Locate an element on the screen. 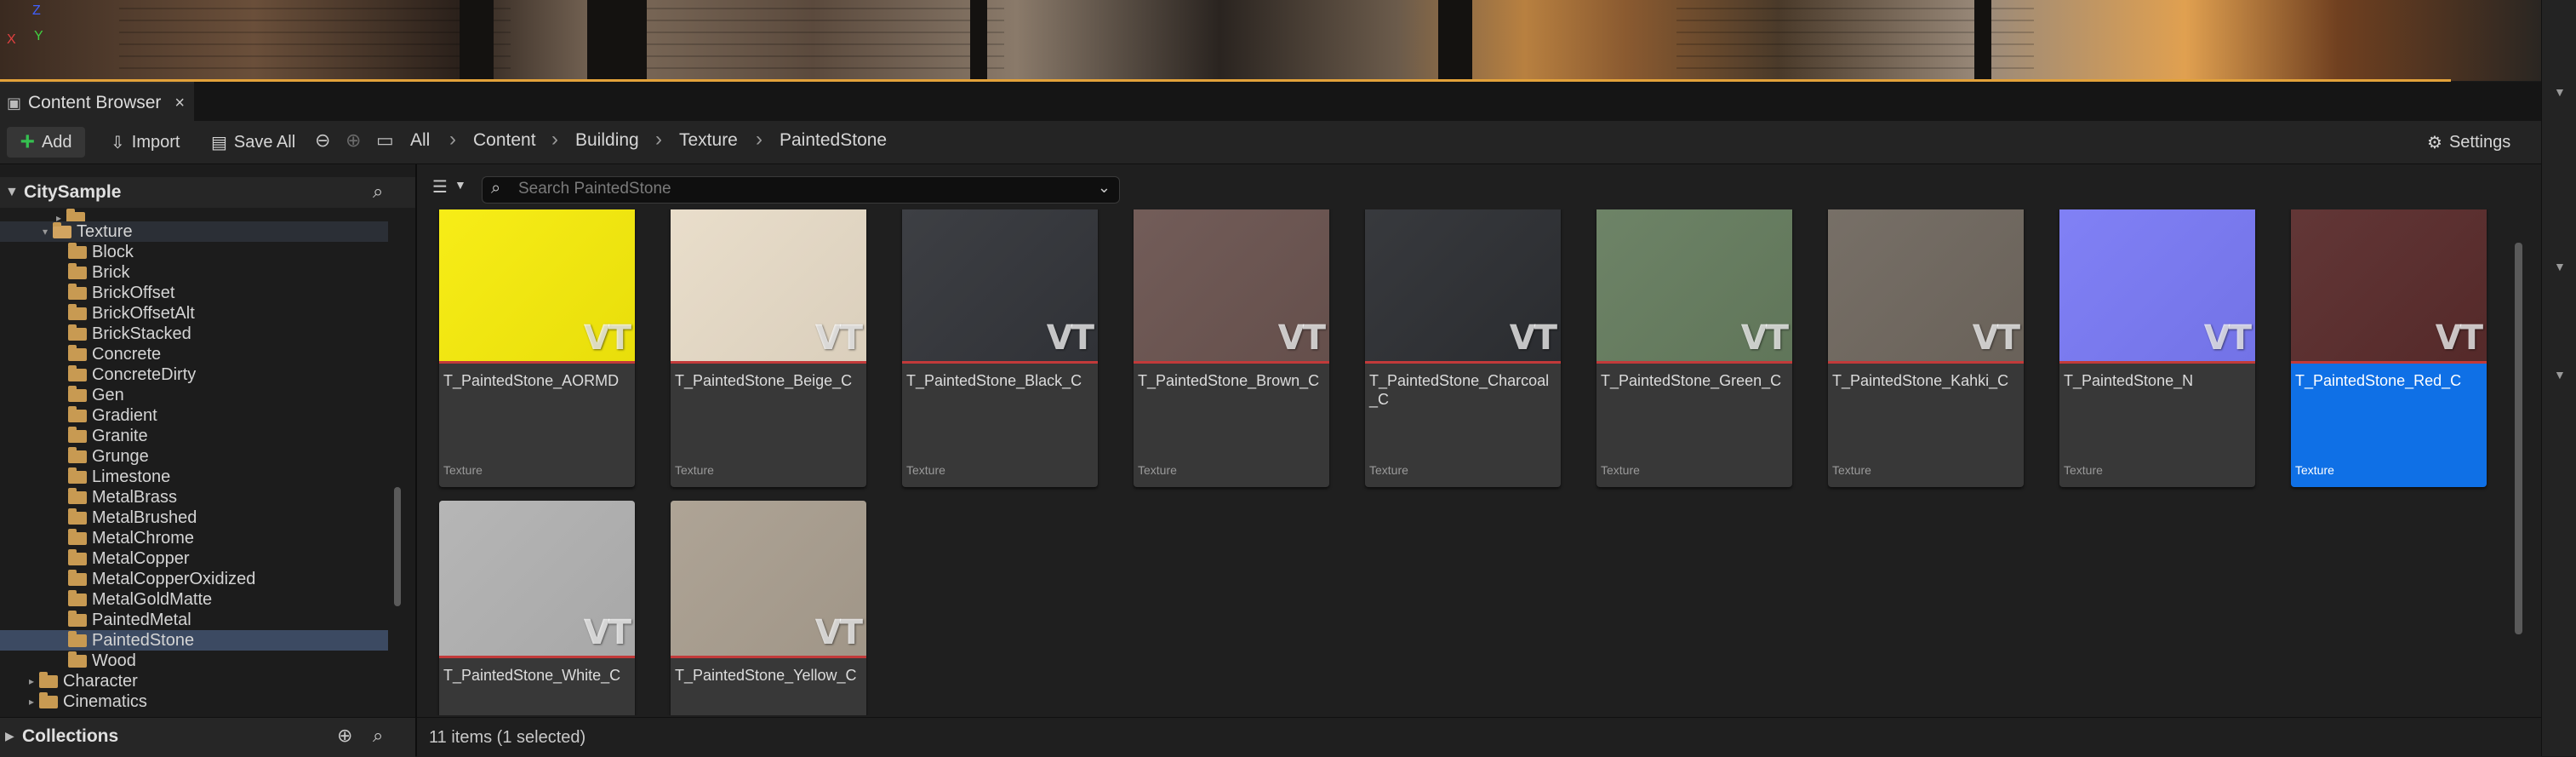 This screenshot has height=757, width=2576. tree-header: ▼ CitySample ⌕ is located at coordinates (207, 193).